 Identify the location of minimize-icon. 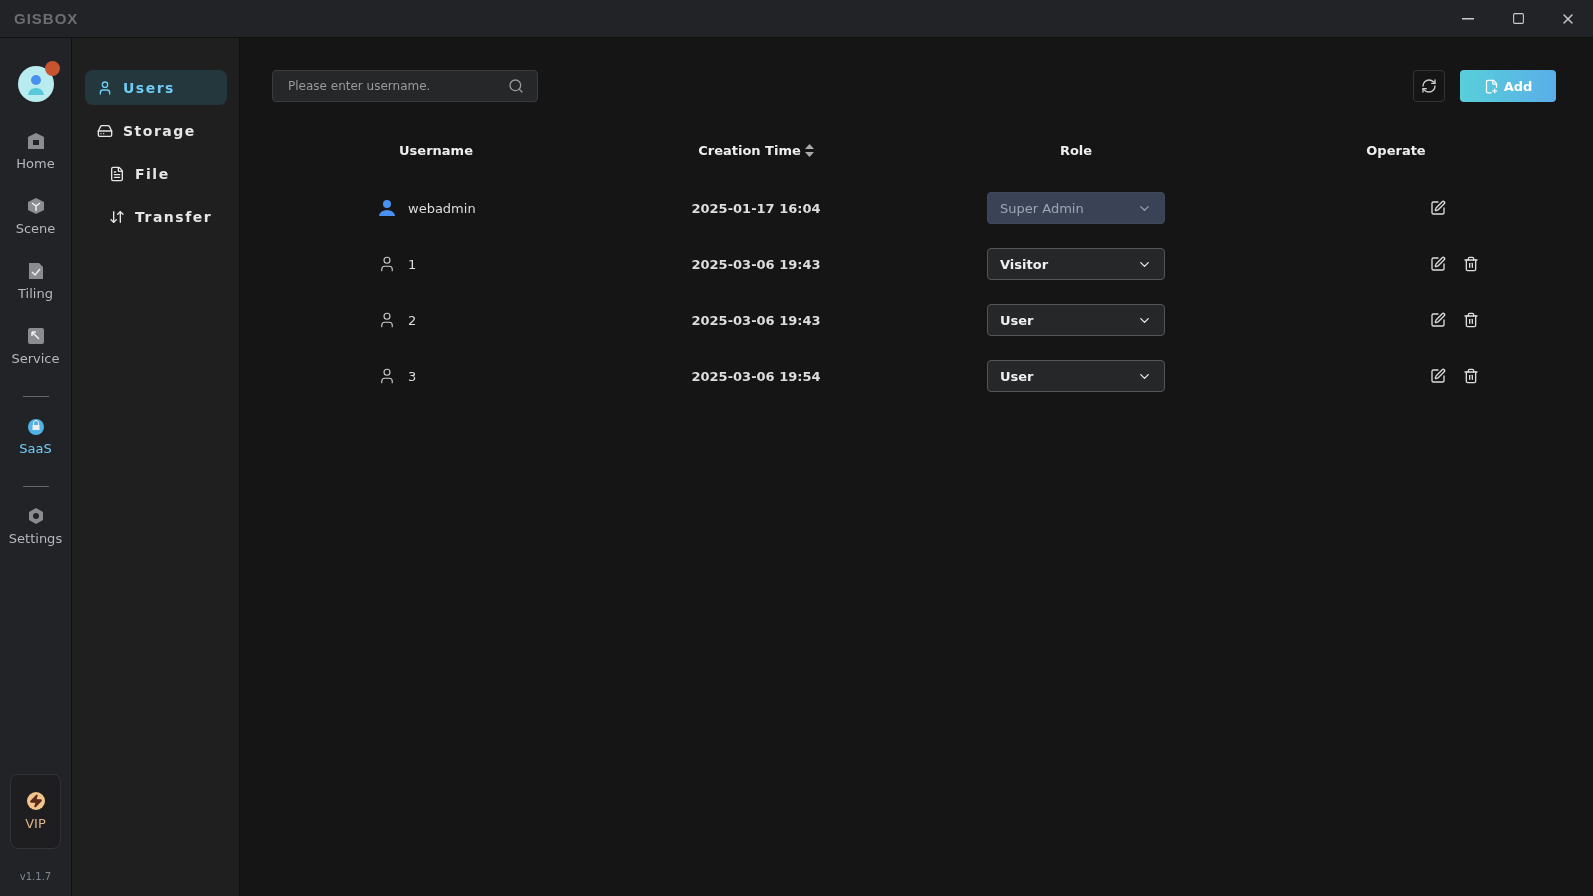
(1468, 18).